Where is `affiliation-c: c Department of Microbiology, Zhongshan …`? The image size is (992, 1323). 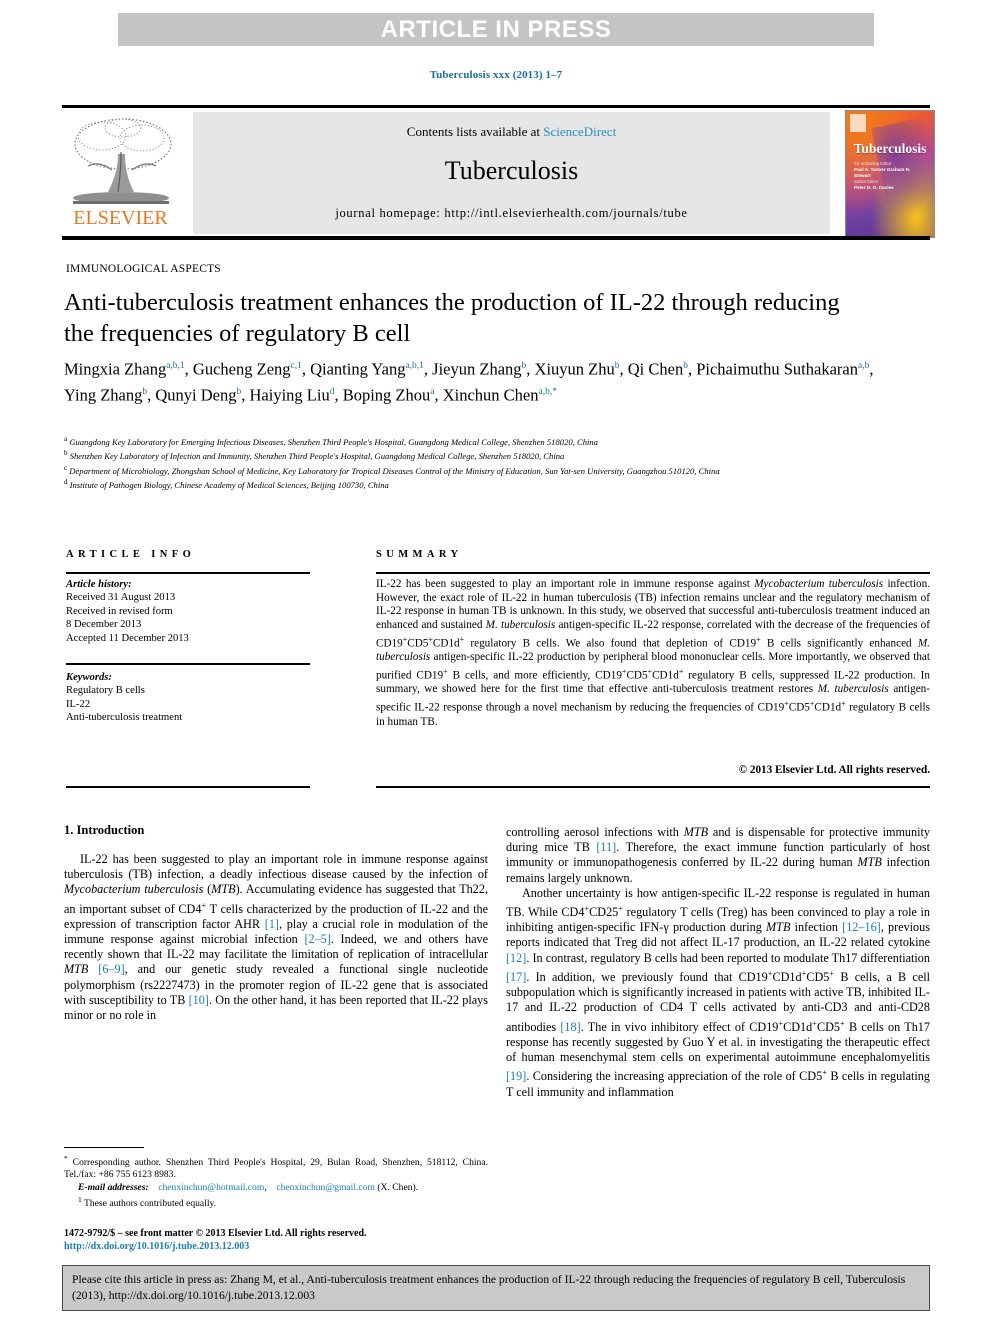 affiliation-c: c Department of Microbiology, Zhongshan … is located at coordinates (392, 469).